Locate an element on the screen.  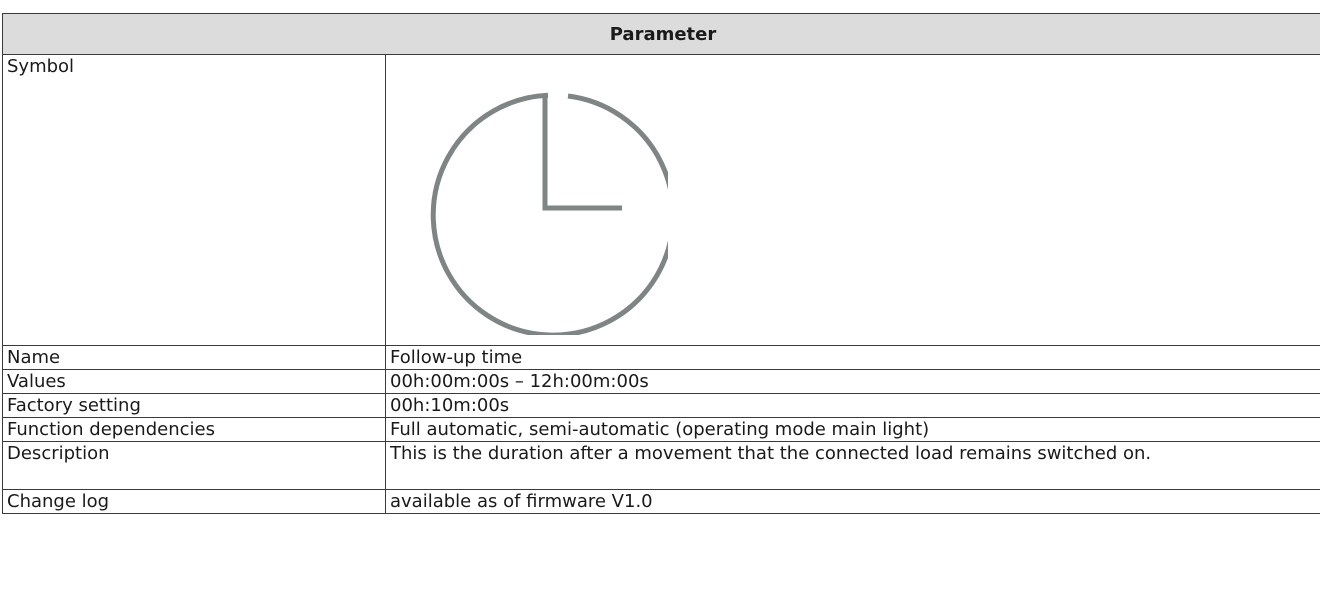
header-row: Parameter is located at coordinates (661, 34).